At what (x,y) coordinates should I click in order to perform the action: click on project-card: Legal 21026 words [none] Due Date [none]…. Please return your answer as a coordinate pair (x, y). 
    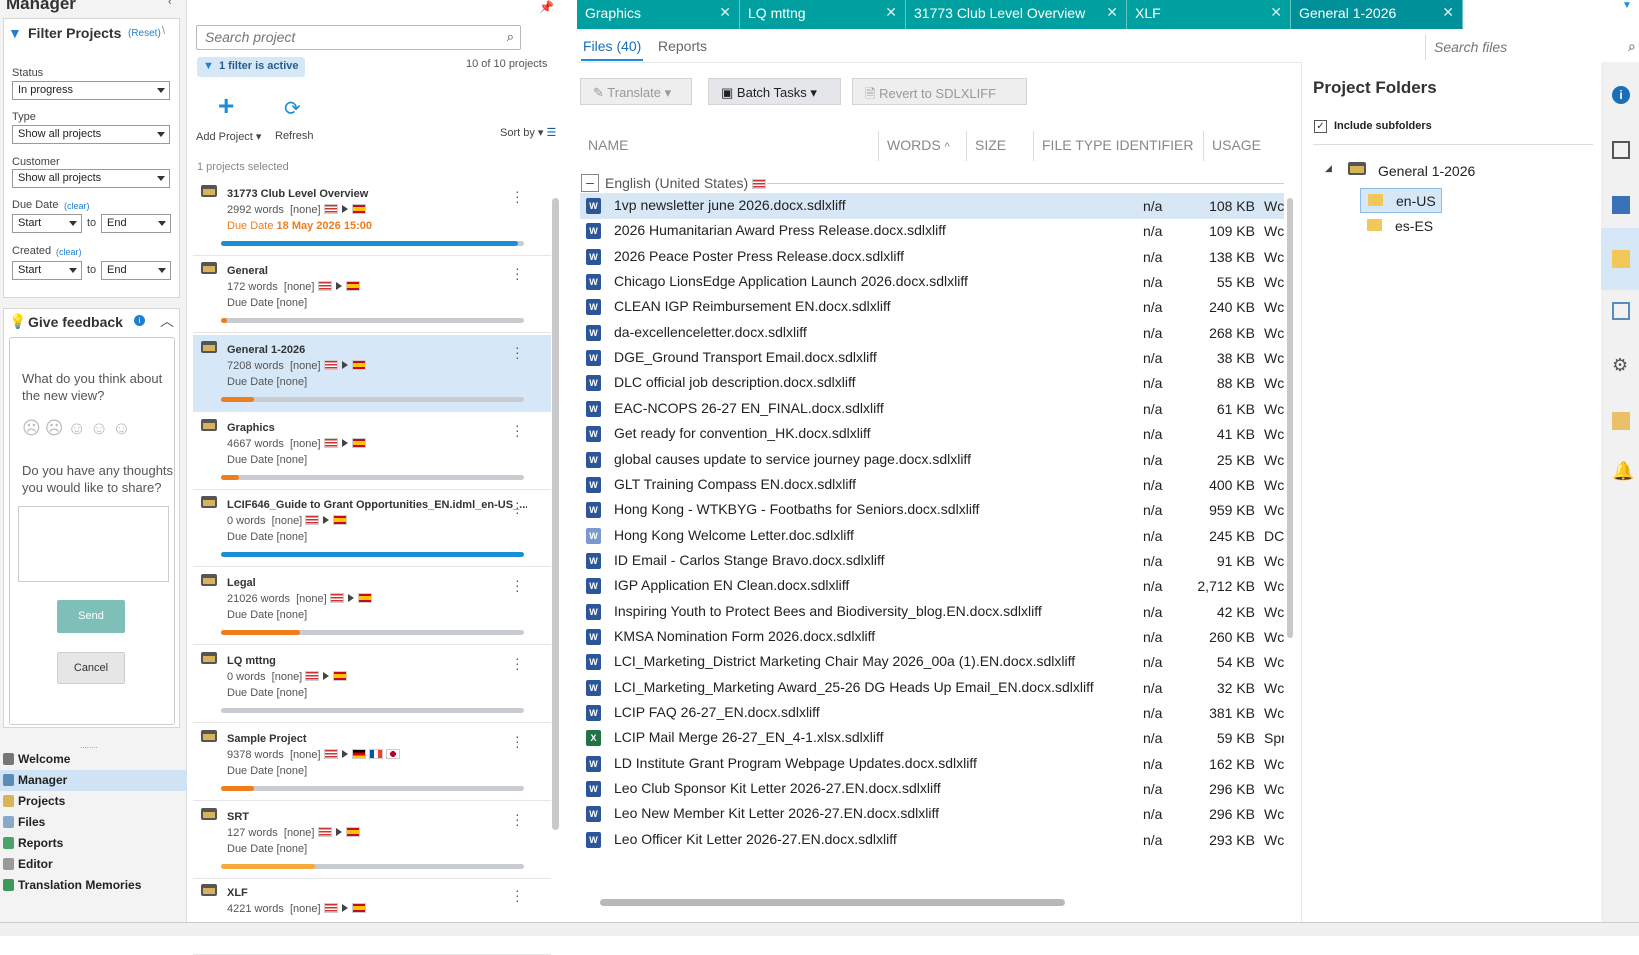
    Looking at the image, I should click on (372, 606).